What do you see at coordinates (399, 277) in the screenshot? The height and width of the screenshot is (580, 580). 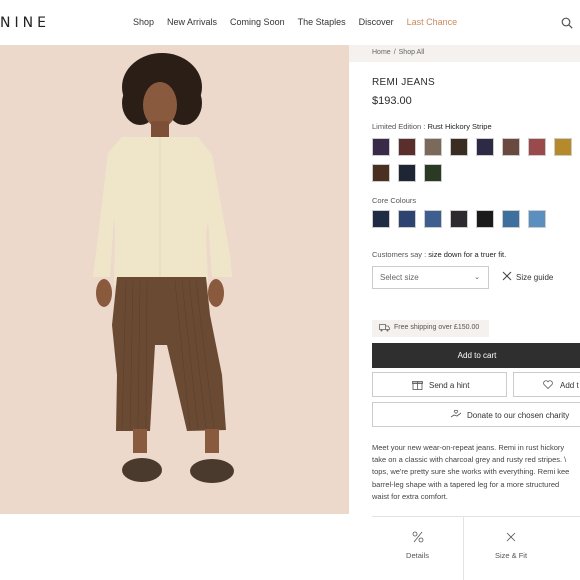 I see `size-select-placeholder: Select size` at bounding box center [399, 277].